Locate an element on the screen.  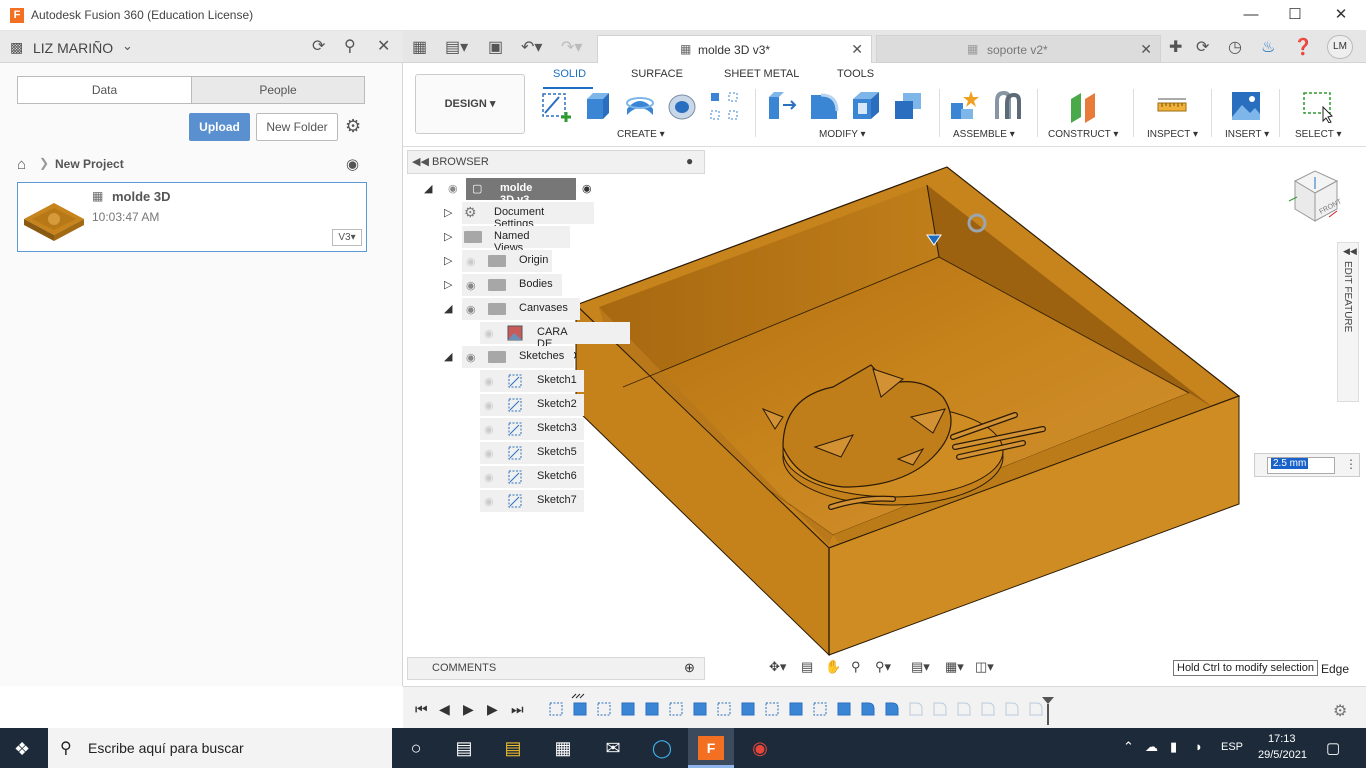
avatar: LM is located at coordinates (1340, 47).